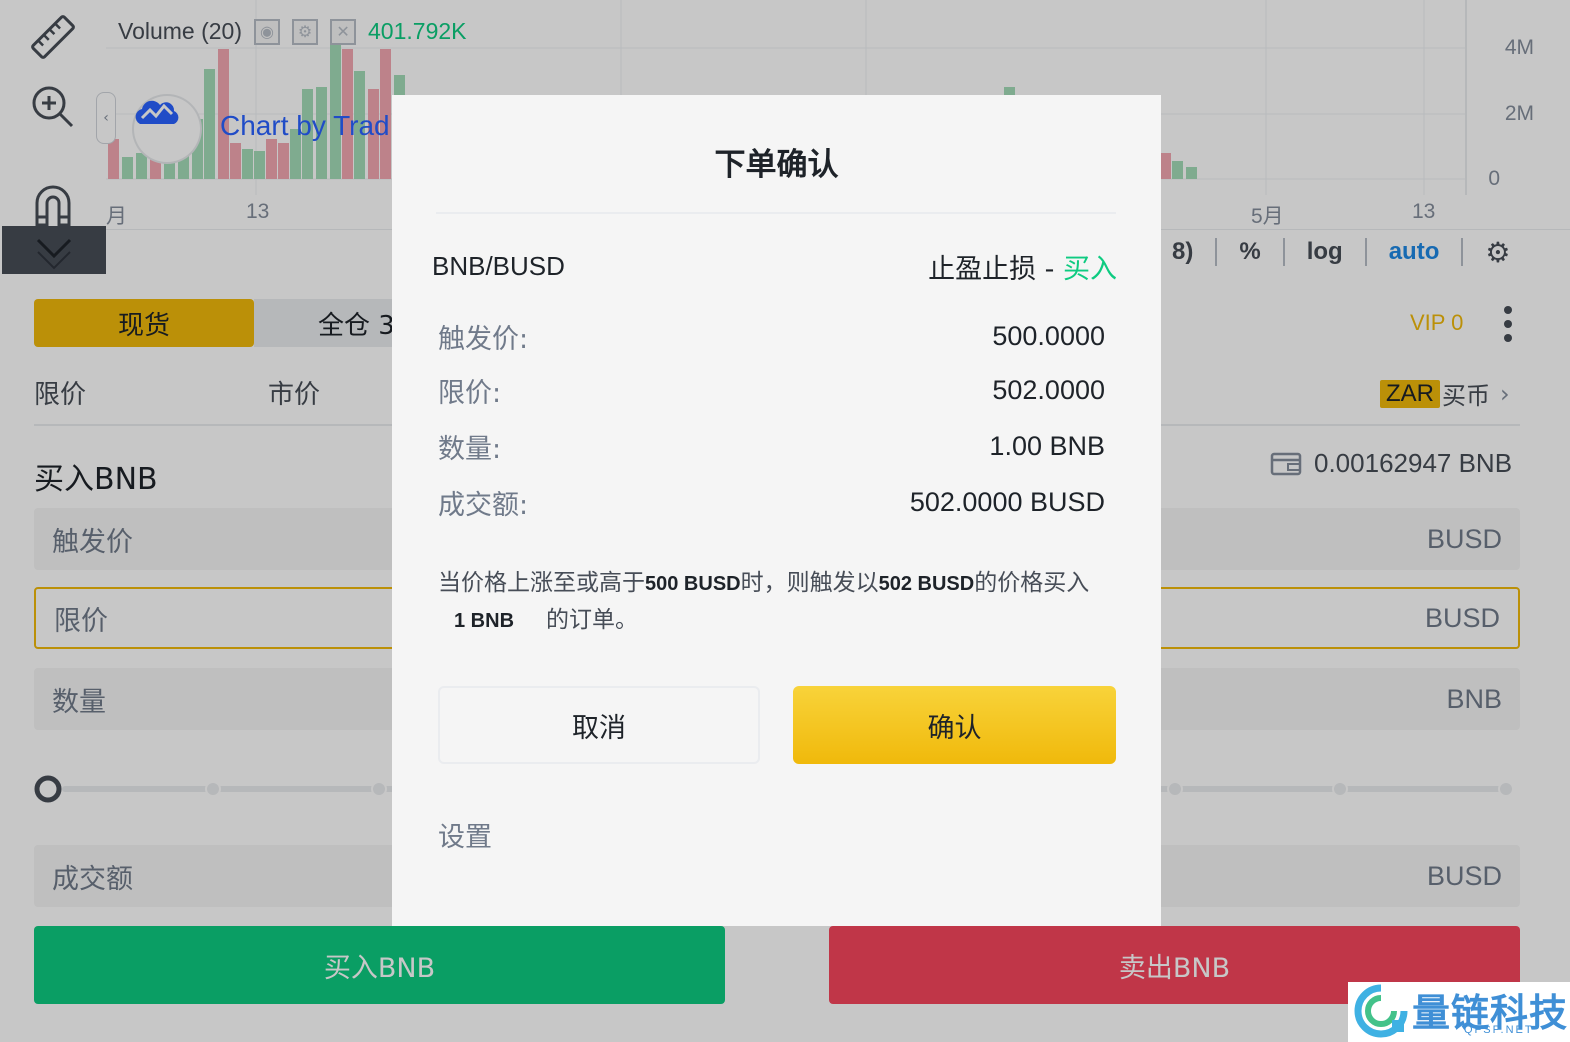  Describe the element at coordinates (693, 584) in the screenshot. I see `desc-trigger: 500 BUSD` at that location.